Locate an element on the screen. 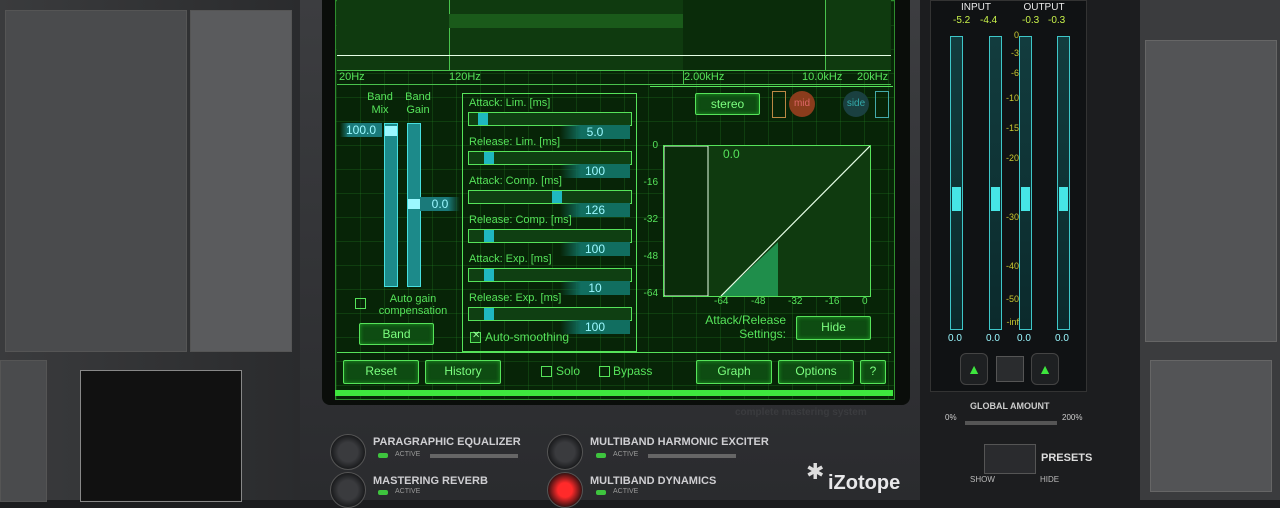  freq-label: 20Hz is located at coordinates (352, 77).